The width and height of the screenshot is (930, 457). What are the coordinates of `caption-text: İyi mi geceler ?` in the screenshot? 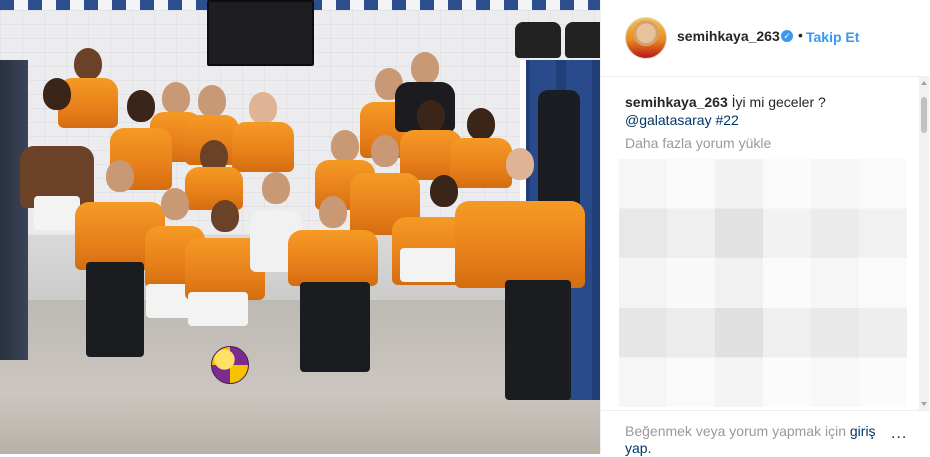 It's located at (778, 102).